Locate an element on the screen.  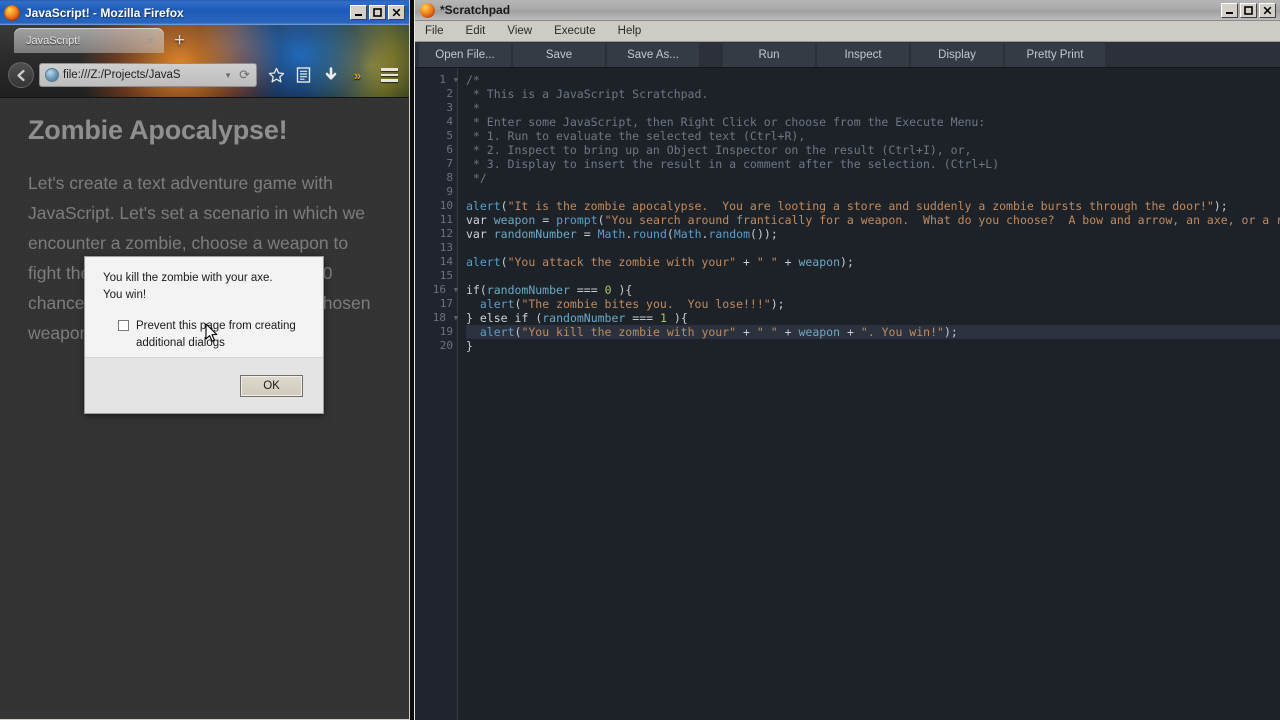
menu-view: View is located at coordinates (519, 31).